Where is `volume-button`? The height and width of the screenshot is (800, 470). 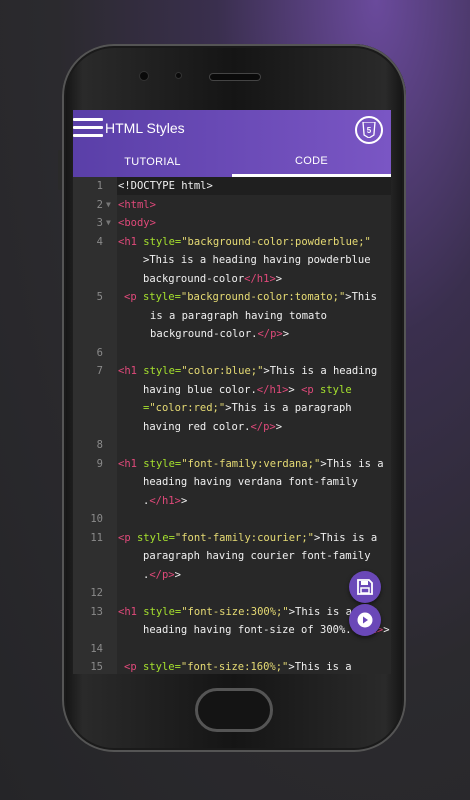
volume-button is located at coordinates (60, 170).